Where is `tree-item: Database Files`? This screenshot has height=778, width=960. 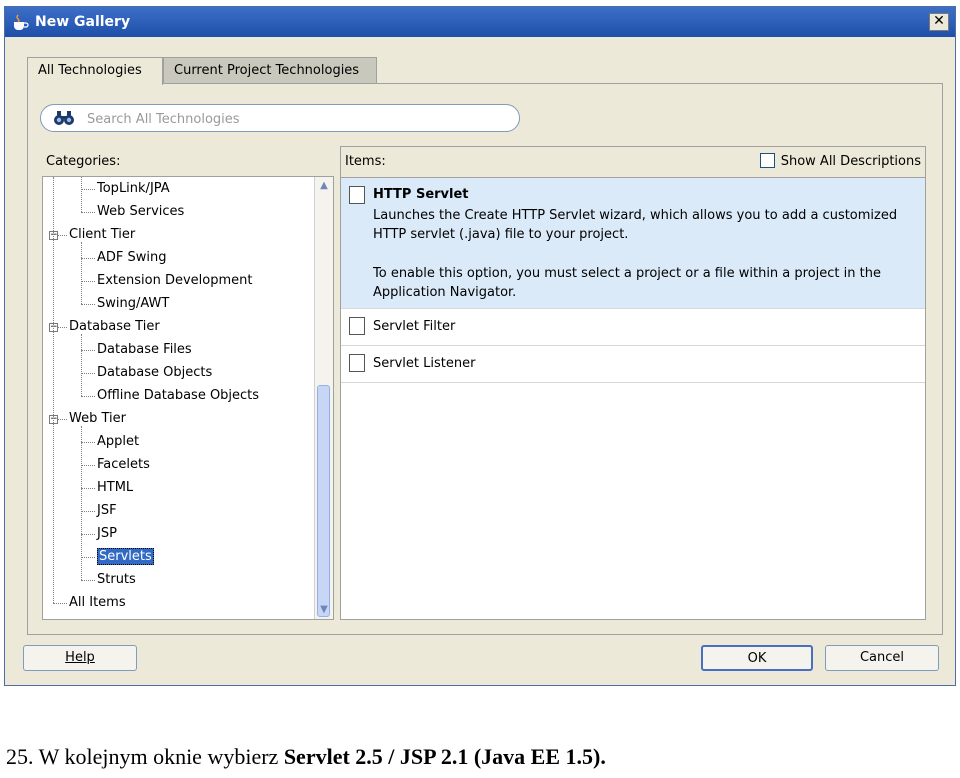 tree-item: Database Files is located at coordinates (144, 350).